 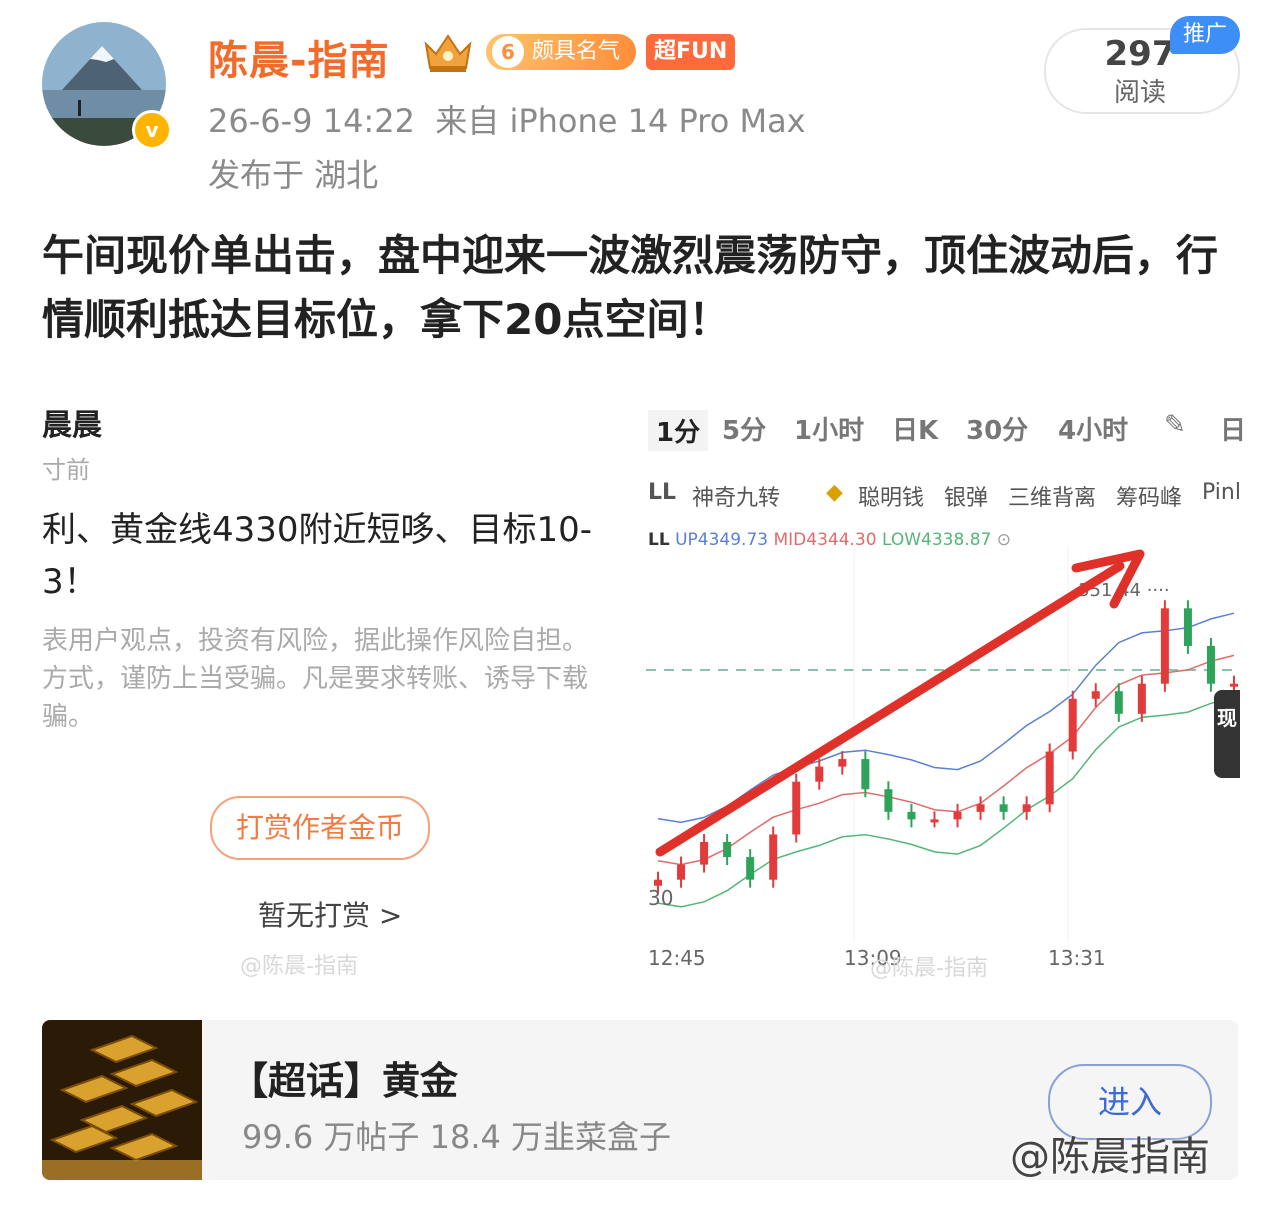 What do you see at coordinates (315, 641) in the screenshot?
I see `disclaimer-line-1: 表用户观点，投资有风险，据此操作风险自担。` at bounding box center [315, 641].